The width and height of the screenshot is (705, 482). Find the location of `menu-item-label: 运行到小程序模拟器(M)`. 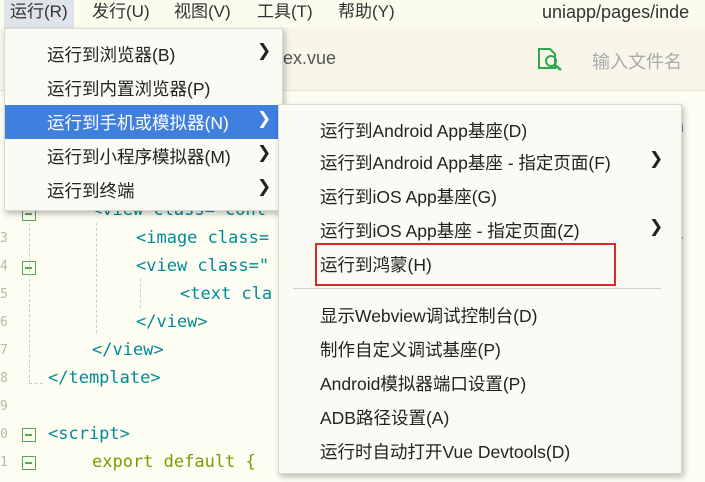

menu-item-label: 运行到小程序模拟器(M) is located at coordinates (139, 157).